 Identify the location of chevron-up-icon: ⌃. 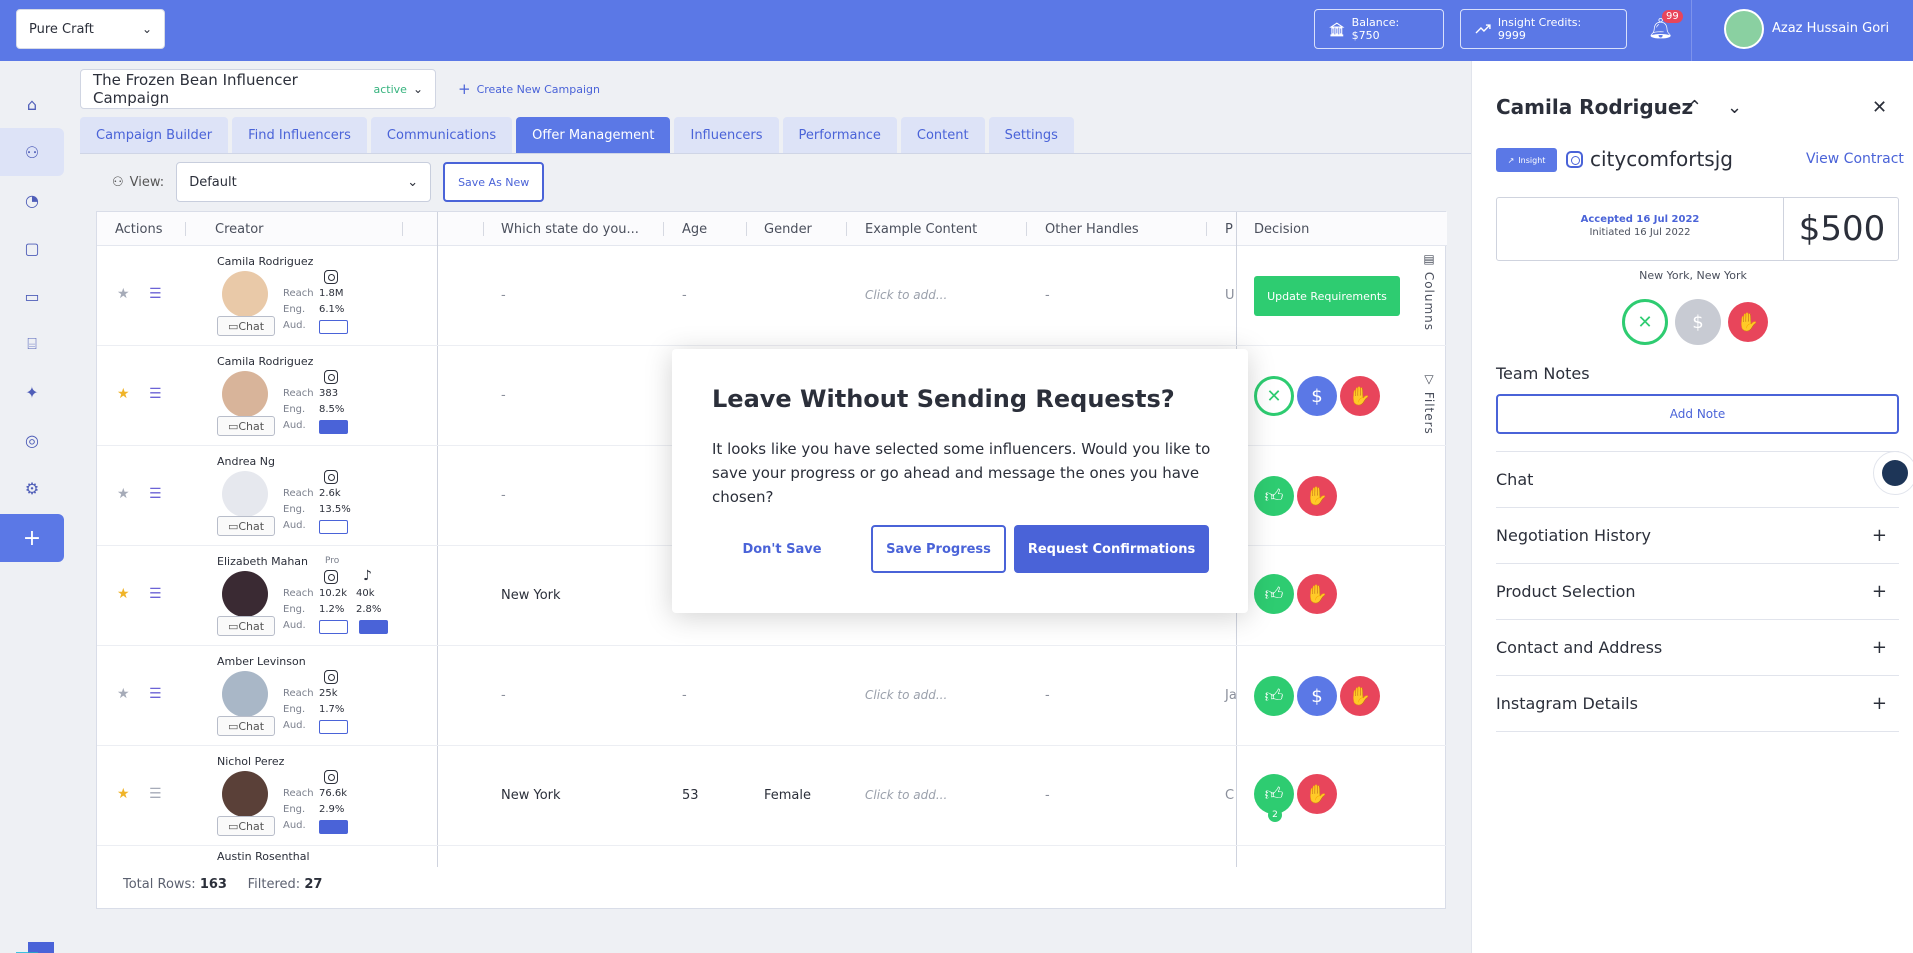
(1694, 107).